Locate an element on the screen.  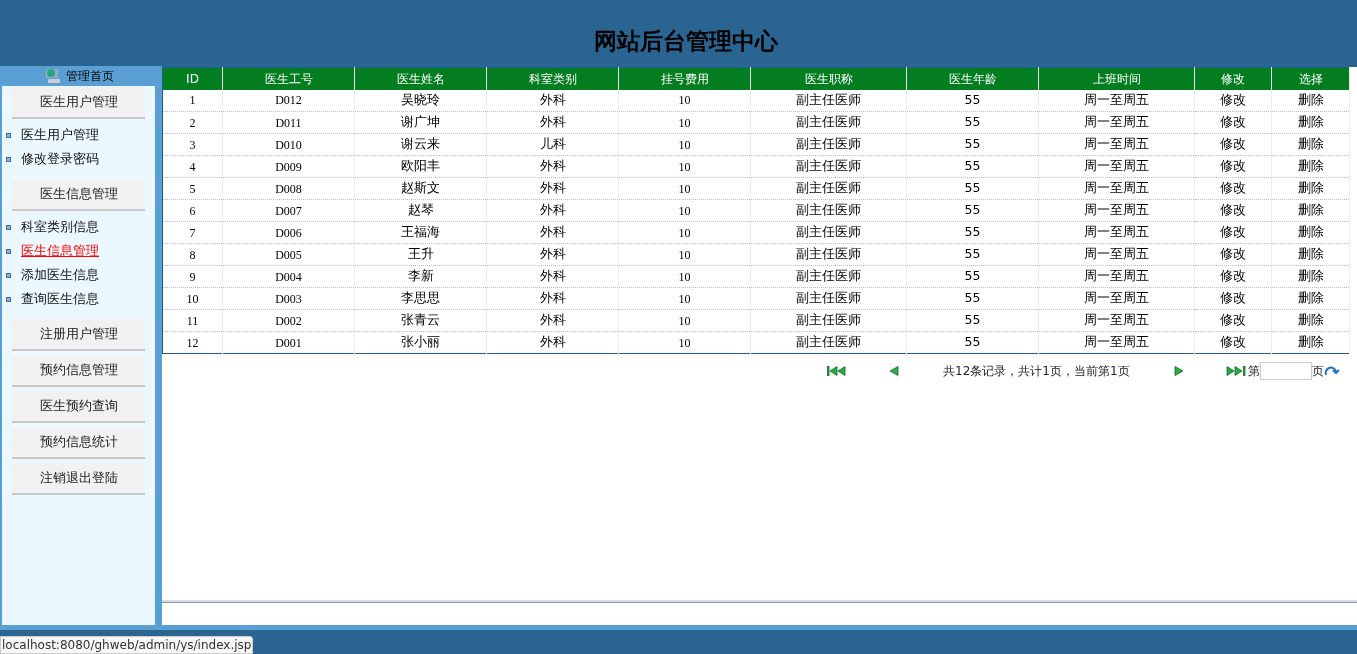
column-header: 医生职称 is located at coordinates (828, 78).